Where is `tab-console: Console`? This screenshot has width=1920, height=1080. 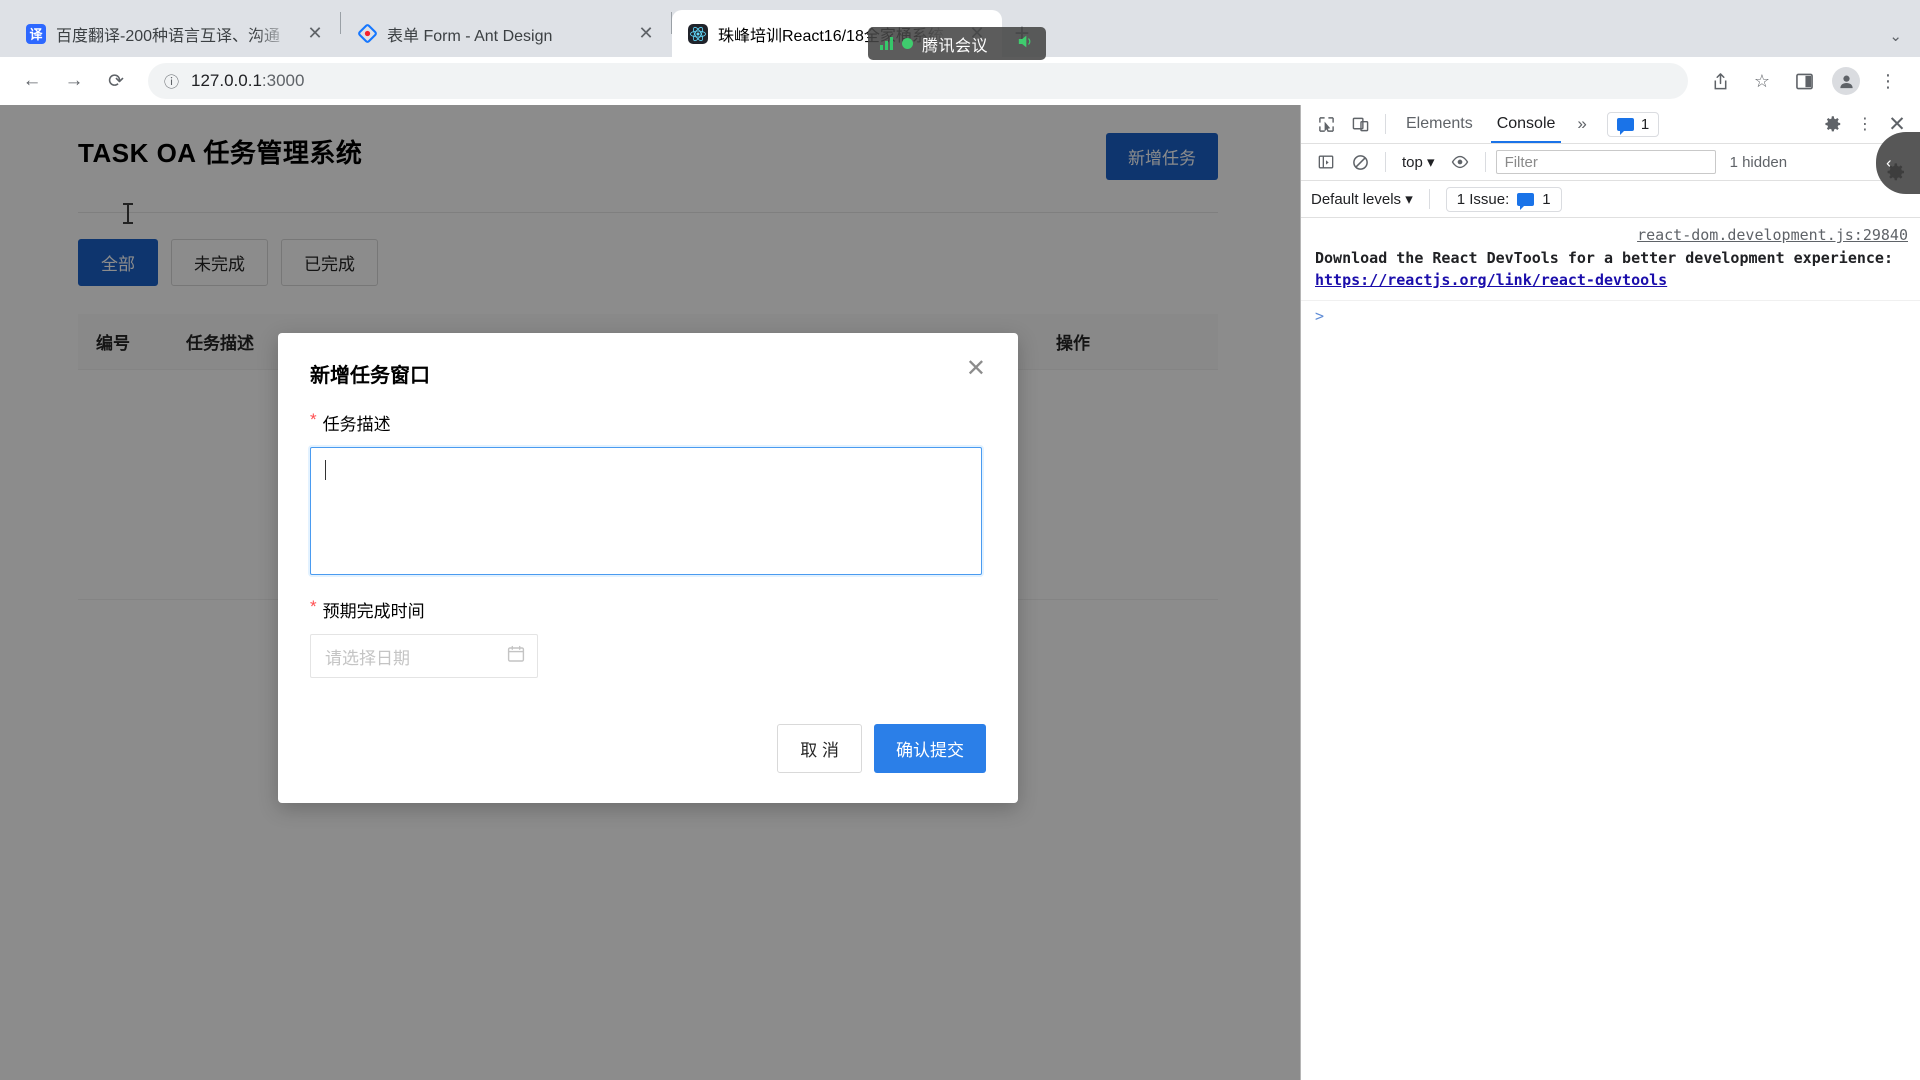
tab-console: Console is located at coordinates (1526, 124).